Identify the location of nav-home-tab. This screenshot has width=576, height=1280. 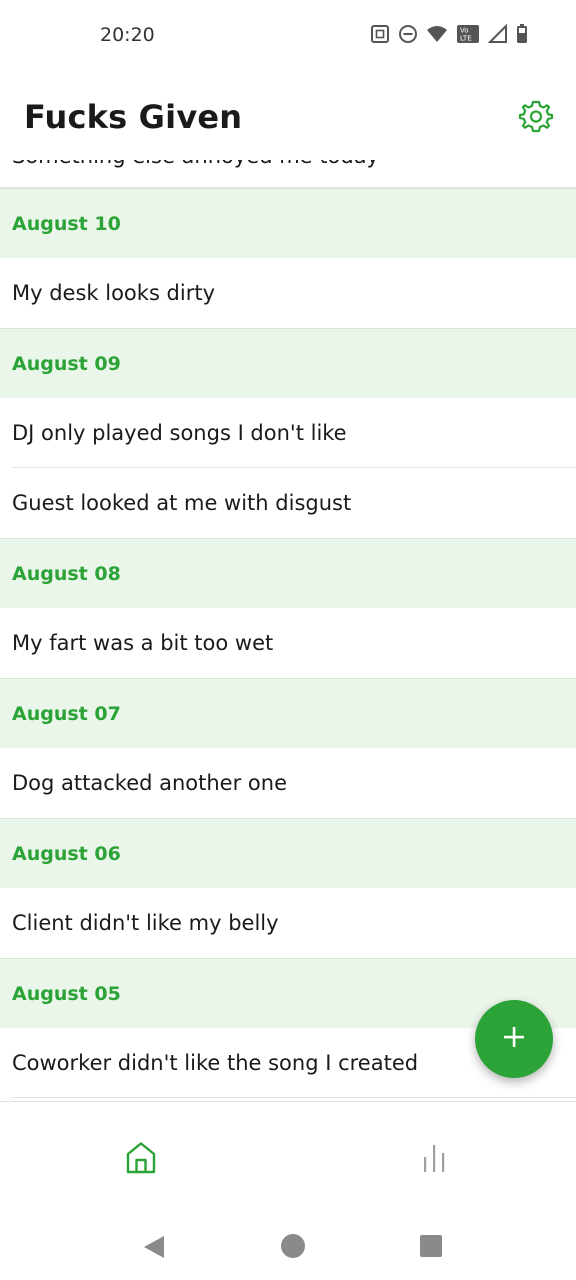
(141, 1160).